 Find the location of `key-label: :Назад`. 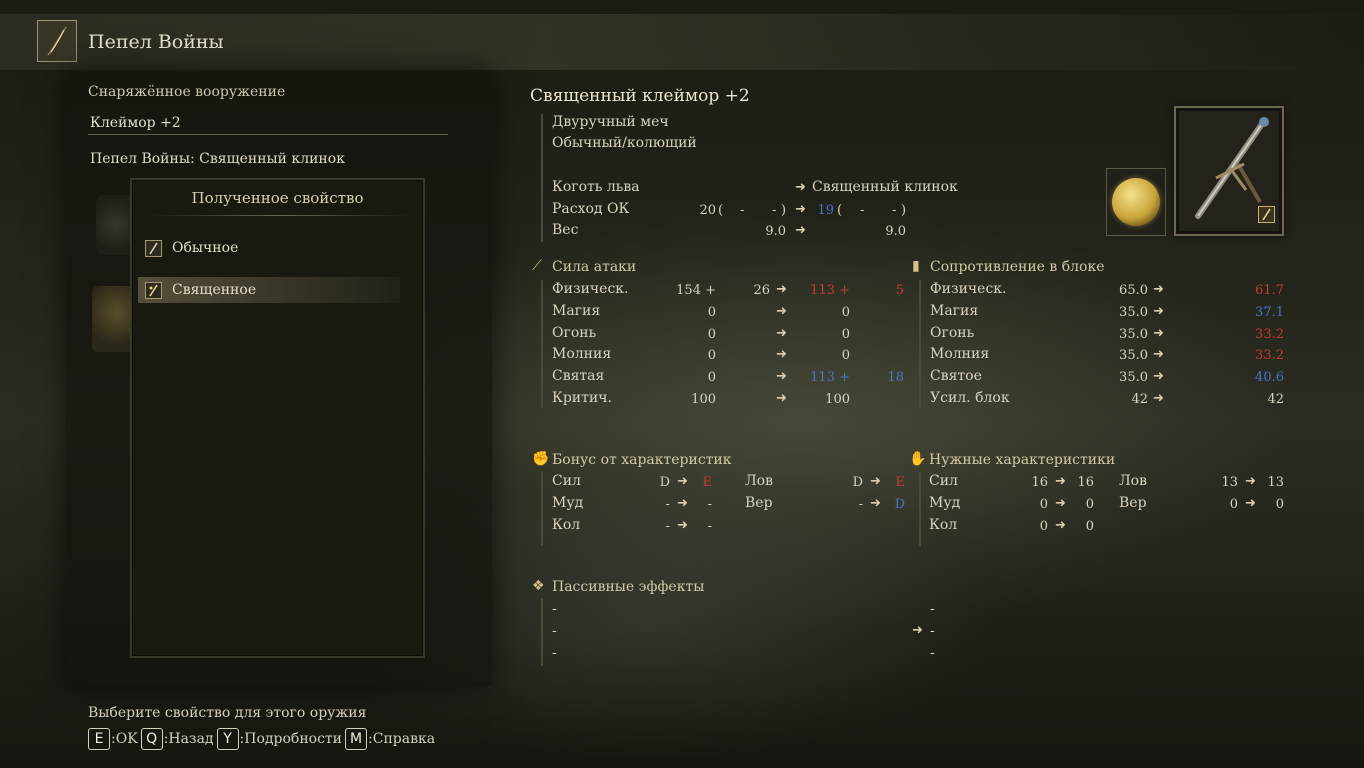

key-label: :Назад is located at coordinates (188, 739).